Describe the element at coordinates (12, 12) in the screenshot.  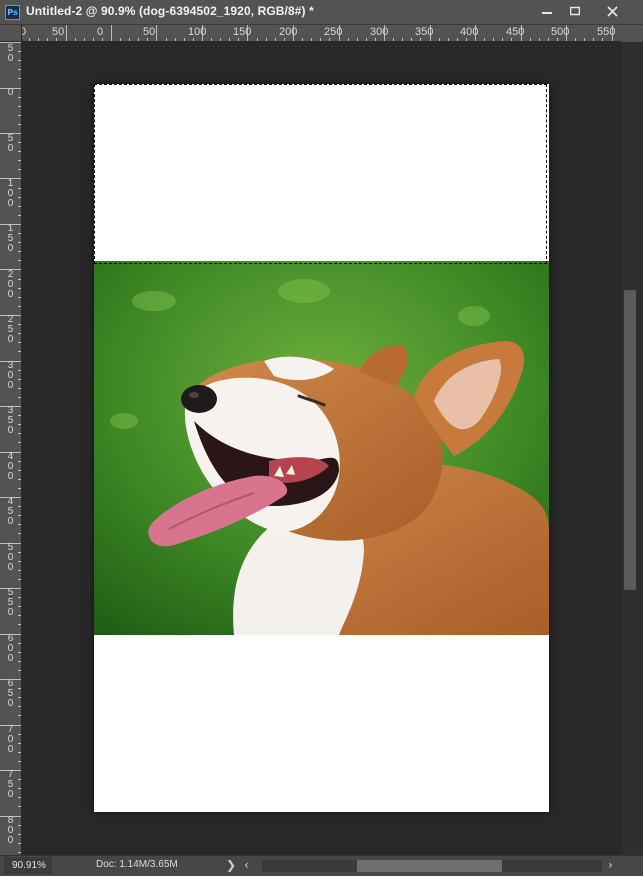
I see `photoshop-app-icon: Ps` at that location.